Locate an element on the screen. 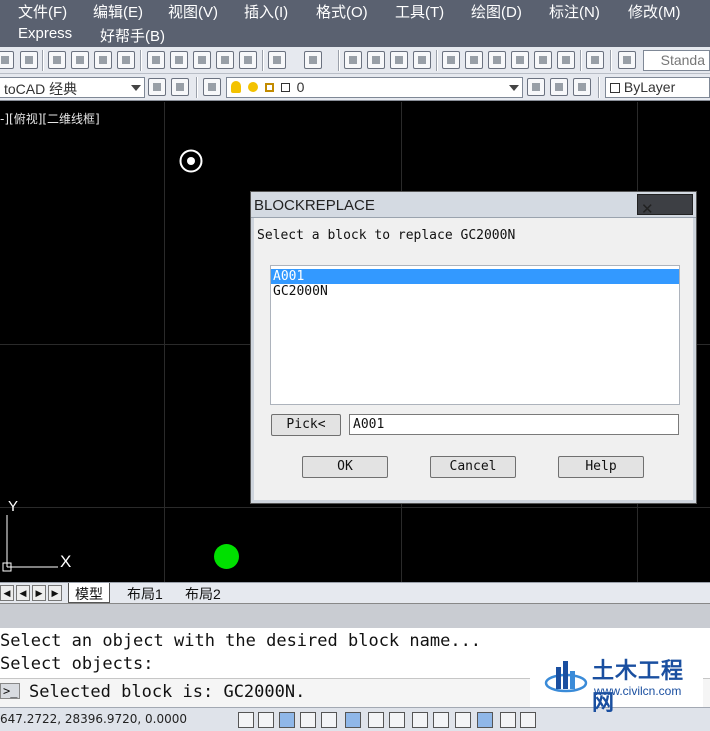  transparency-icon is located at coordinates (485, 720).